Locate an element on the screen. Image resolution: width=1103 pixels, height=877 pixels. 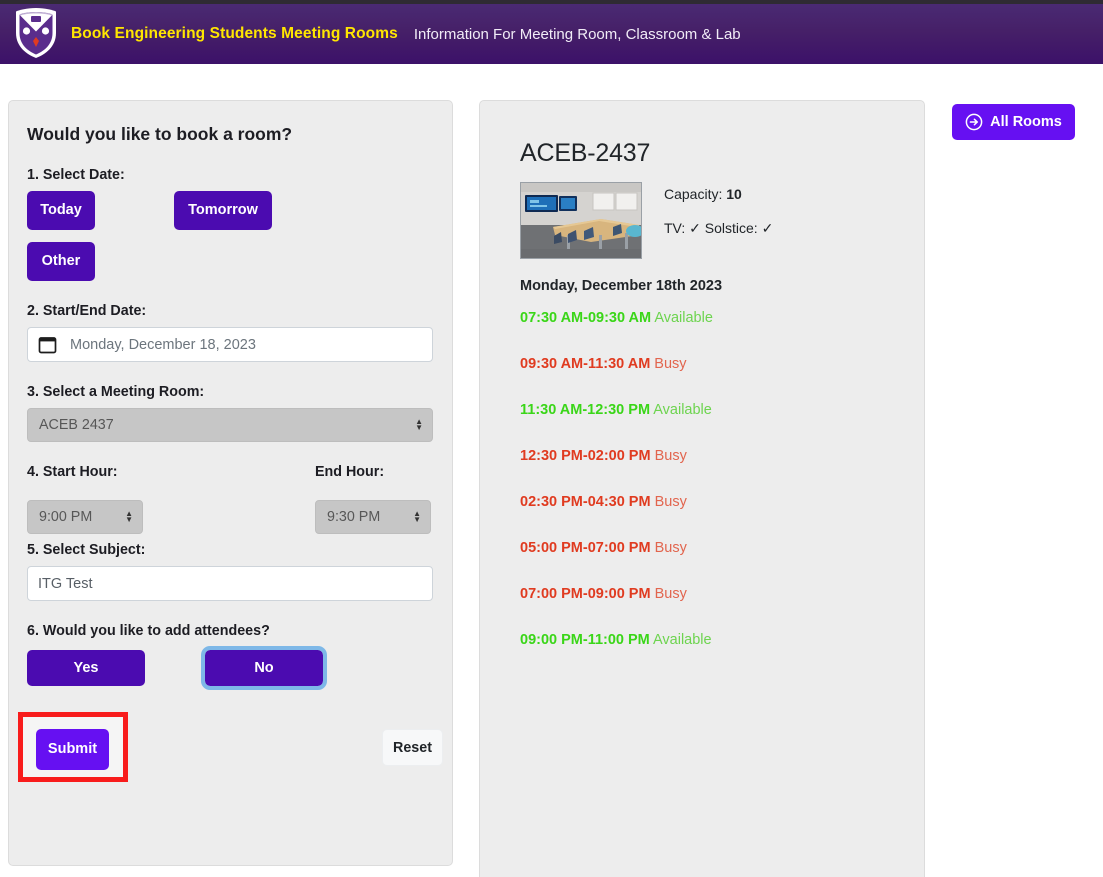
slot-time-range: 07:30 AM-09:30 AM is located at coordinates (586, 318).